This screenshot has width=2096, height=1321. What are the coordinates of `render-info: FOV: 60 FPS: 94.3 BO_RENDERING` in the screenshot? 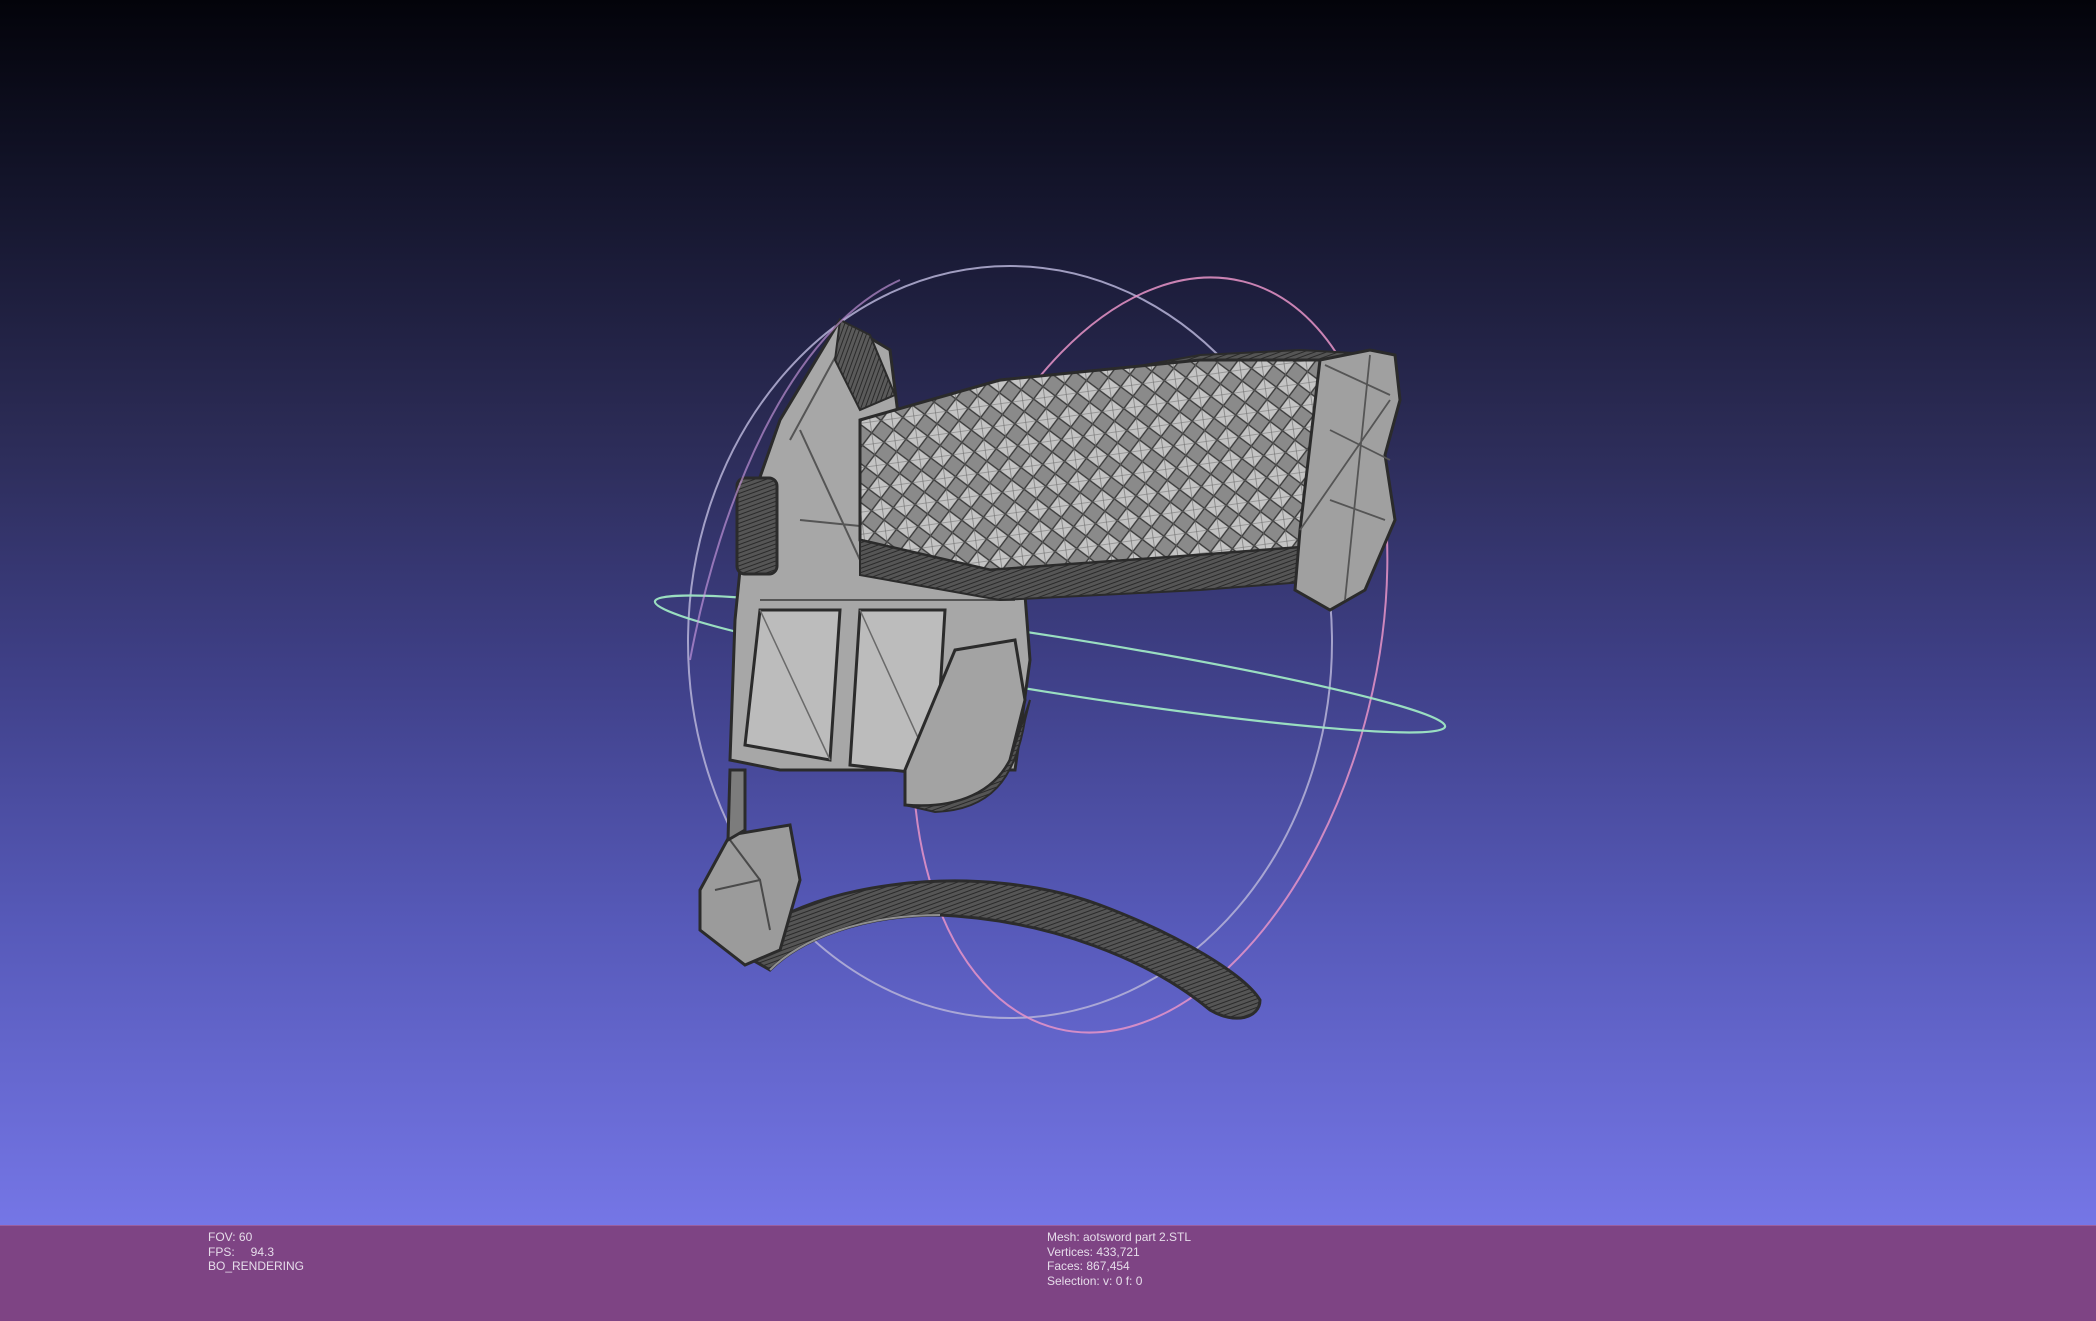 It's located at (256, 1252).